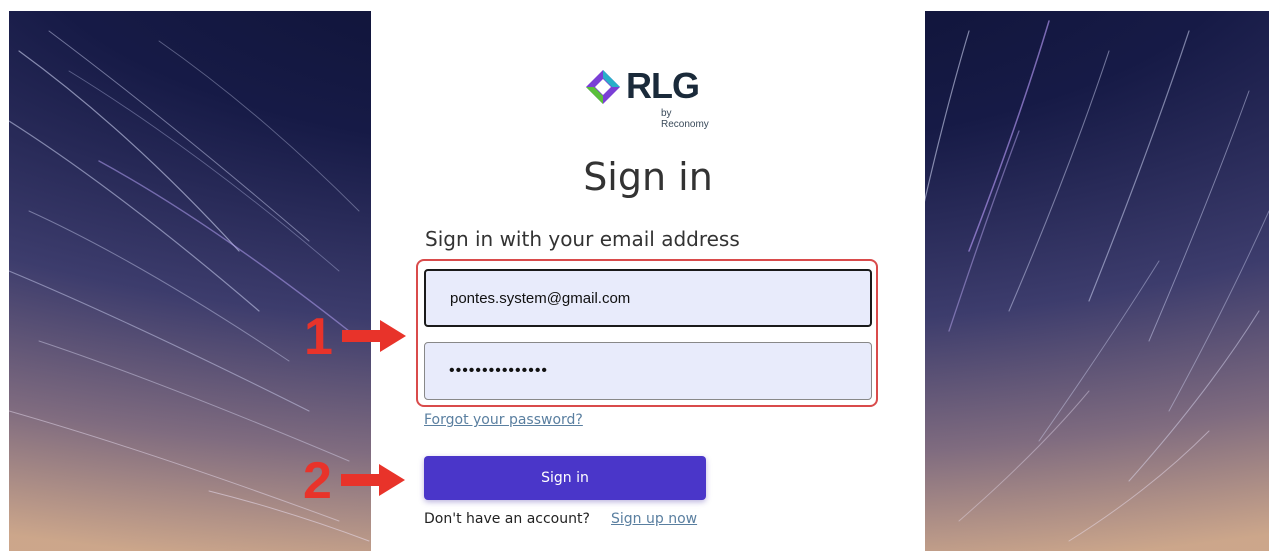  I want to click on password-field, so click(648, 371).